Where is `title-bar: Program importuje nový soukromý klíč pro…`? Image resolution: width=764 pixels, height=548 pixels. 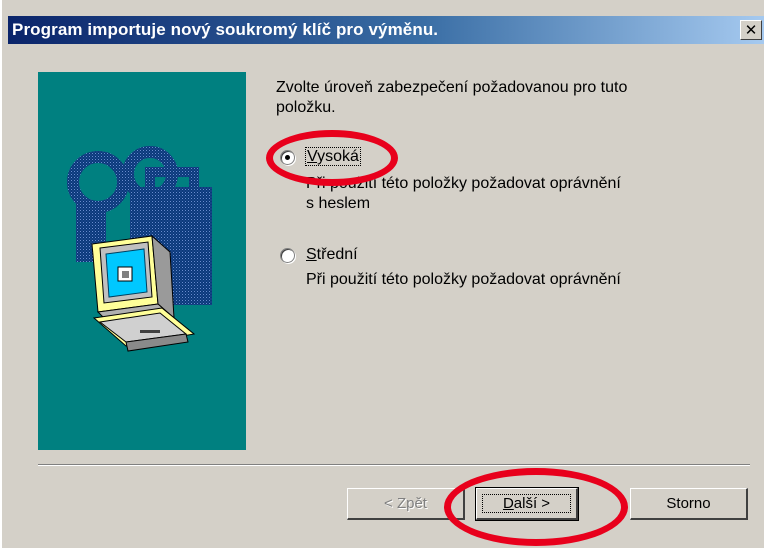
title-bar: Program importuje nový soukromý klíč pro… is located at coordinates (386, 30).